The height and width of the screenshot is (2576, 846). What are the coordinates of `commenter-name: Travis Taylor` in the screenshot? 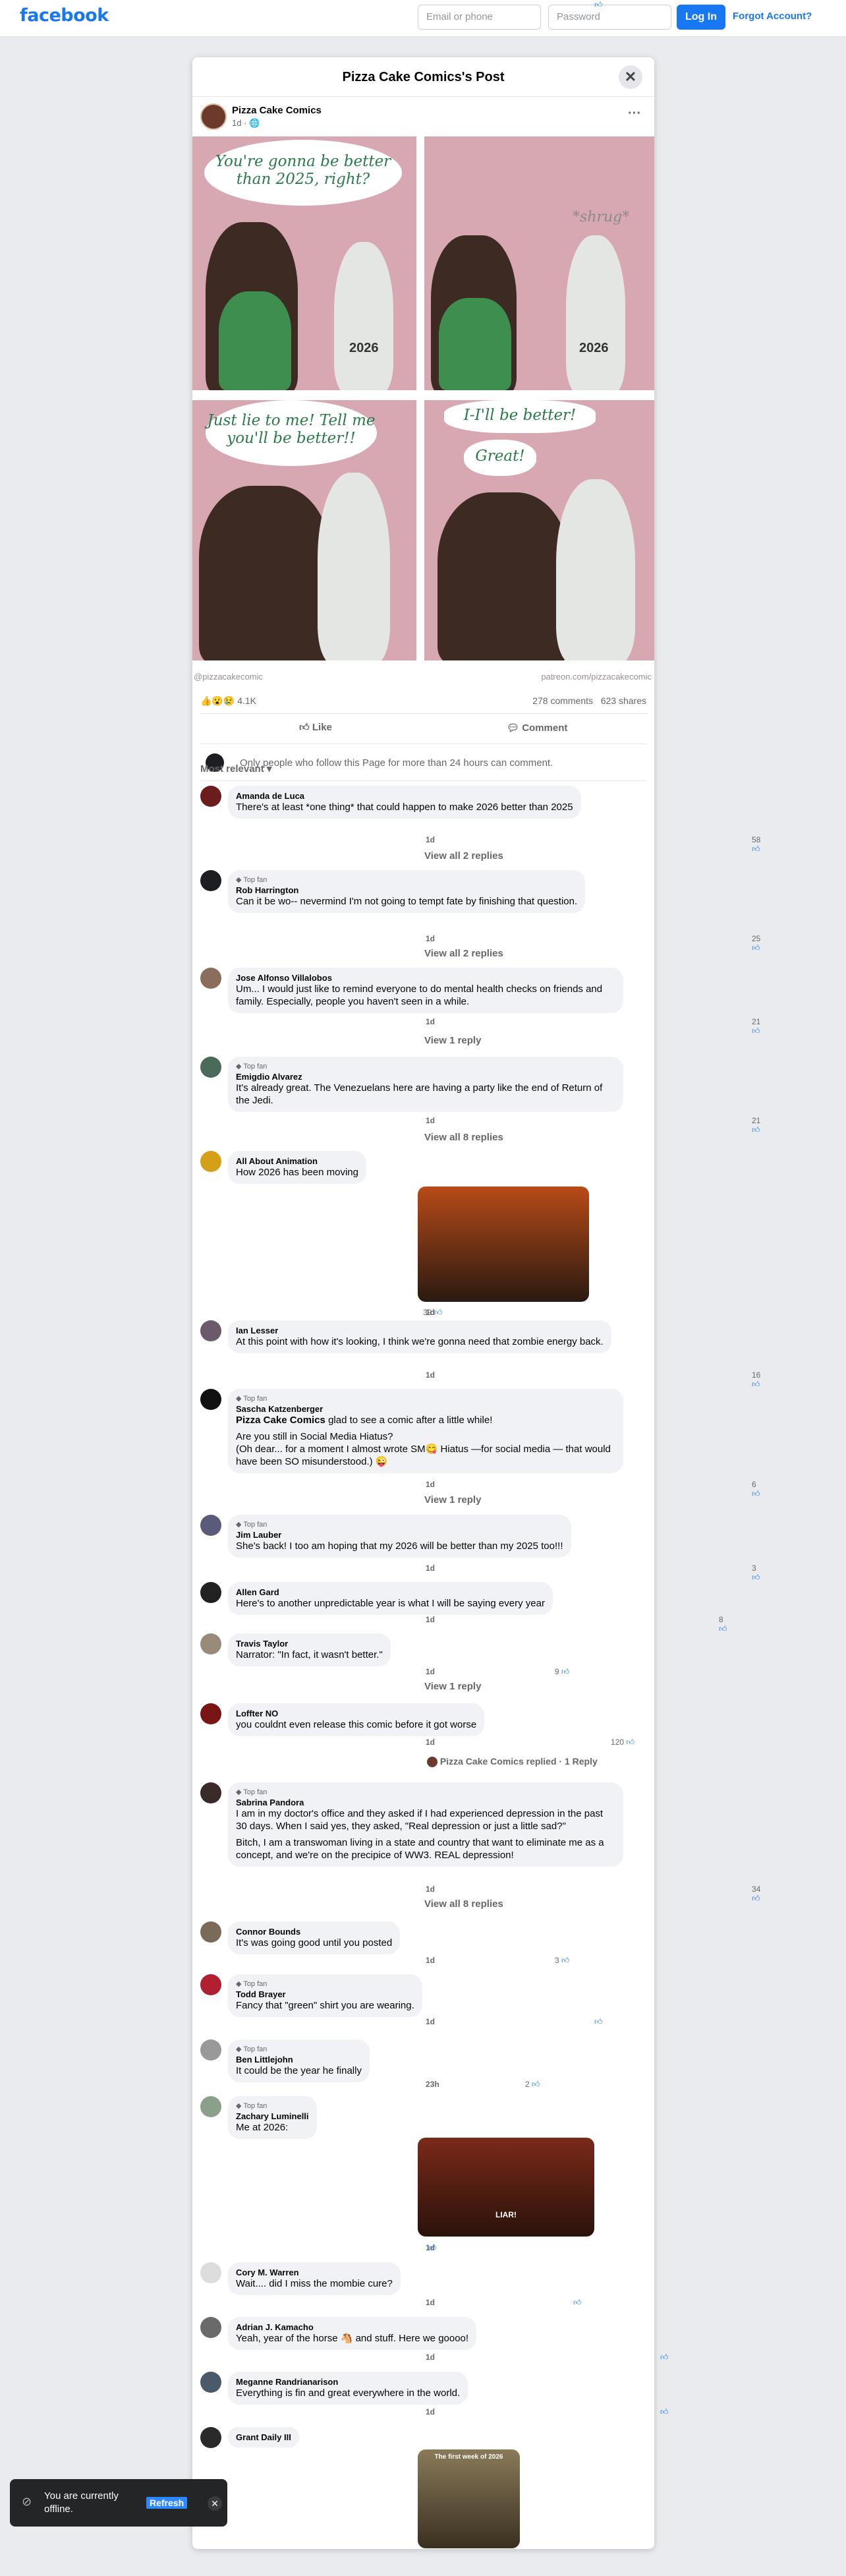 It's located at (309, 1644).